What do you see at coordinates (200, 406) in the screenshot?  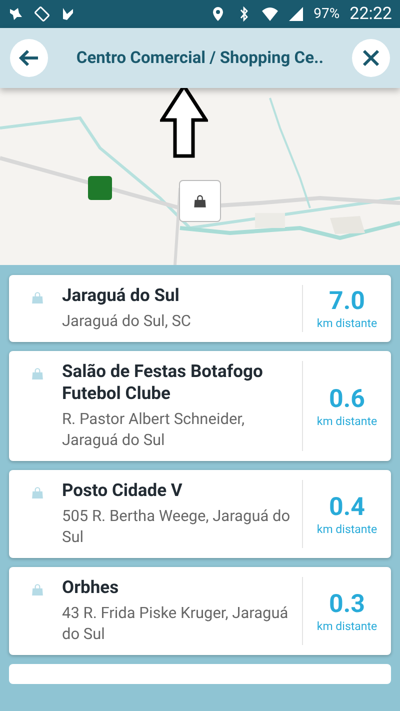 I see `place-card: Salão de Festas Botafogo Futebol Clube R. Pastor Albert Schneider, Jaraguá do Sul 0.6 km distante` at bounding box center [200, 406].